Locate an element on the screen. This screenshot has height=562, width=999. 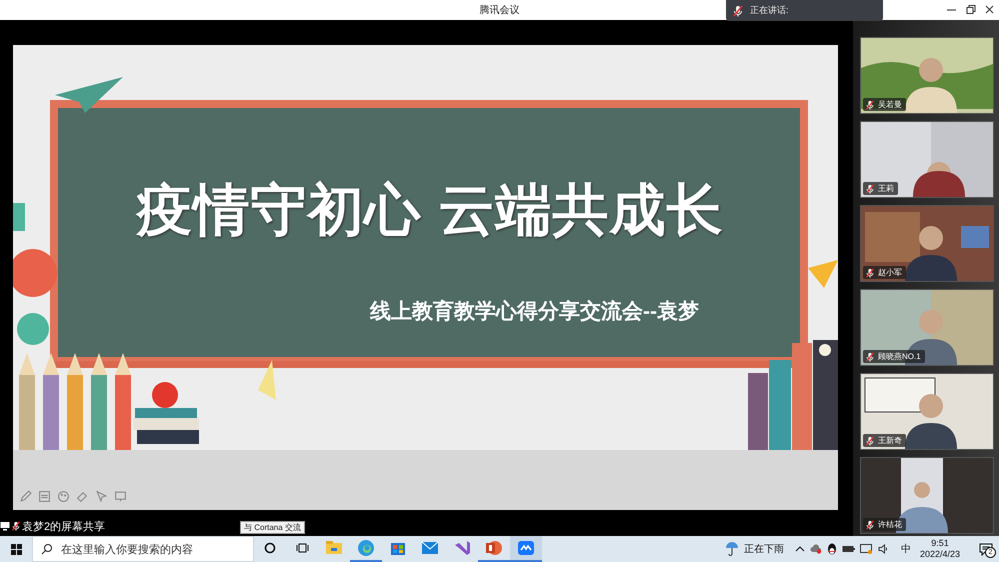
share-label: 袁梦2的屏幕共享 is located at coordinates (64, 527).